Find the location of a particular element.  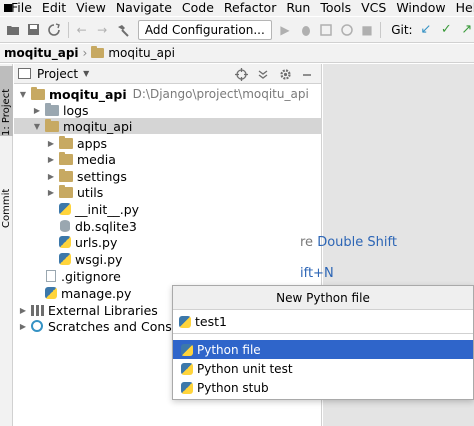

git-update-icon: ↙ is located at coordinates (426, 30).